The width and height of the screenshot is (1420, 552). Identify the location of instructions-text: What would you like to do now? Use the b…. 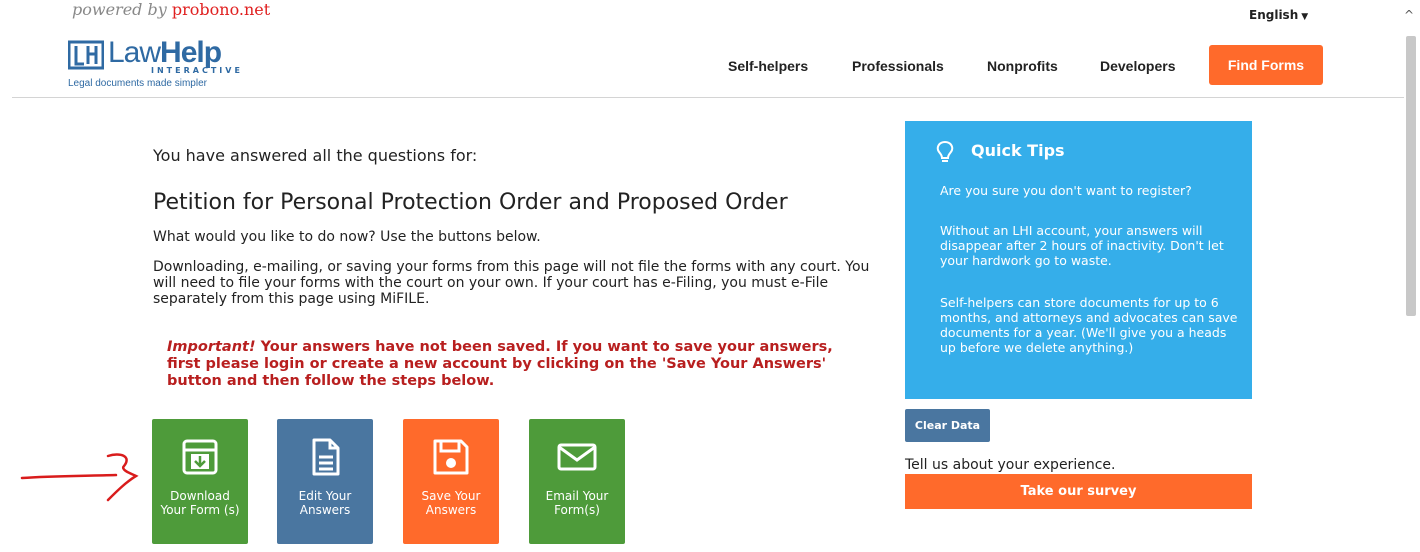
(347, 237).